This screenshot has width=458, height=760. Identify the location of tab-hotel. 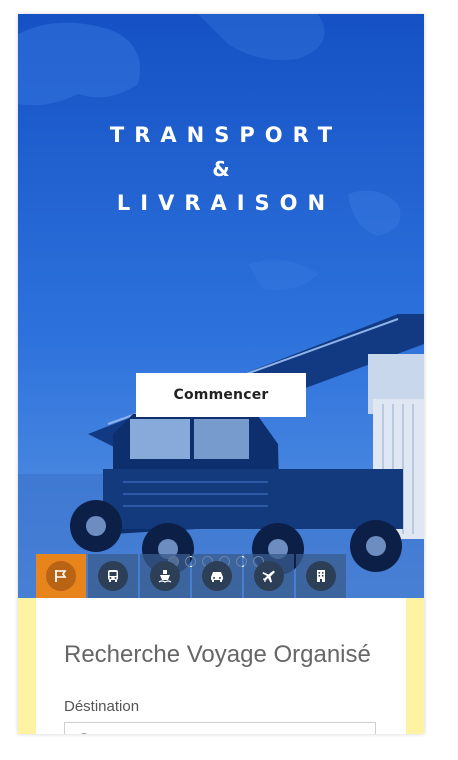
(321, 576).